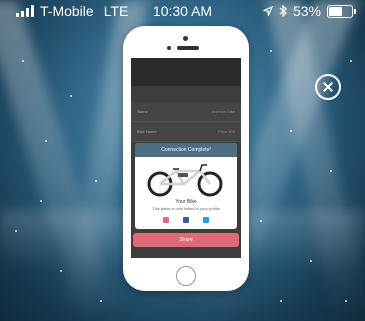 The width and height of the screenshot is (365, 321). Describe the element at coordinates (188, 48) in the screenshot. I see `phone-speaker` at that location.